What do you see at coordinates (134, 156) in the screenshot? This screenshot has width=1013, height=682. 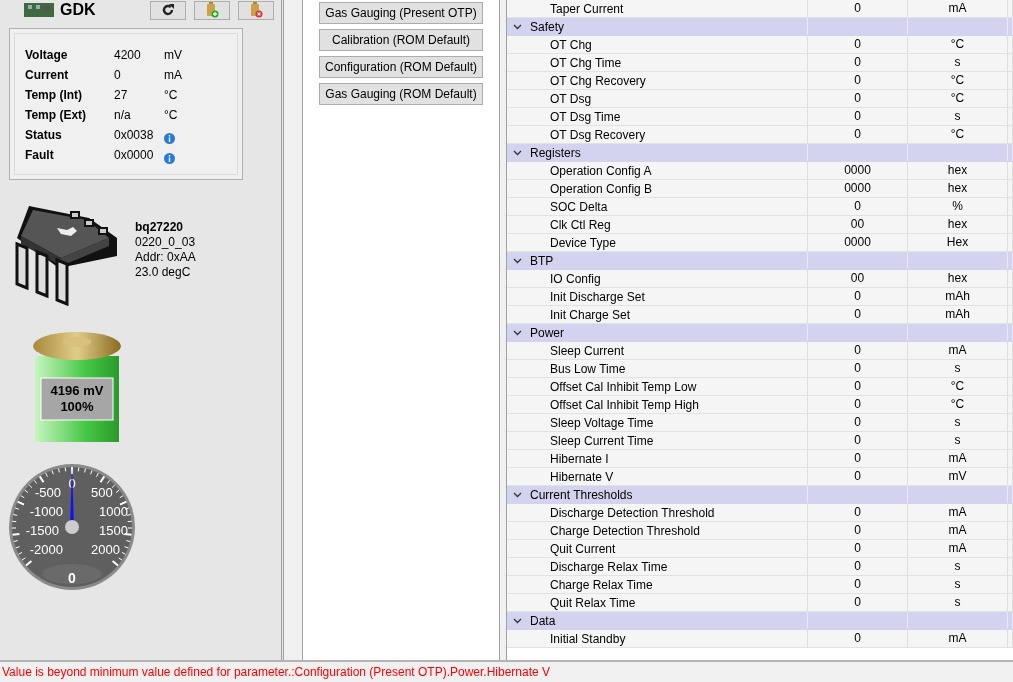 I see `reading-value: 0x0000` at bounding box center [134, 156].